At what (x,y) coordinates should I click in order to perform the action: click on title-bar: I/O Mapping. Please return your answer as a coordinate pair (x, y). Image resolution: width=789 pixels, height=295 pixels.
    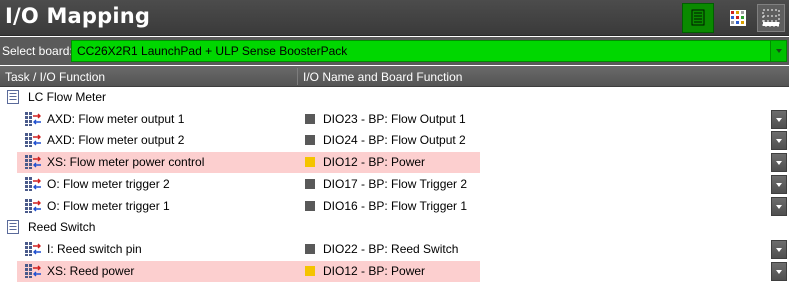
    Looking at the image, I should click on (394, 18).